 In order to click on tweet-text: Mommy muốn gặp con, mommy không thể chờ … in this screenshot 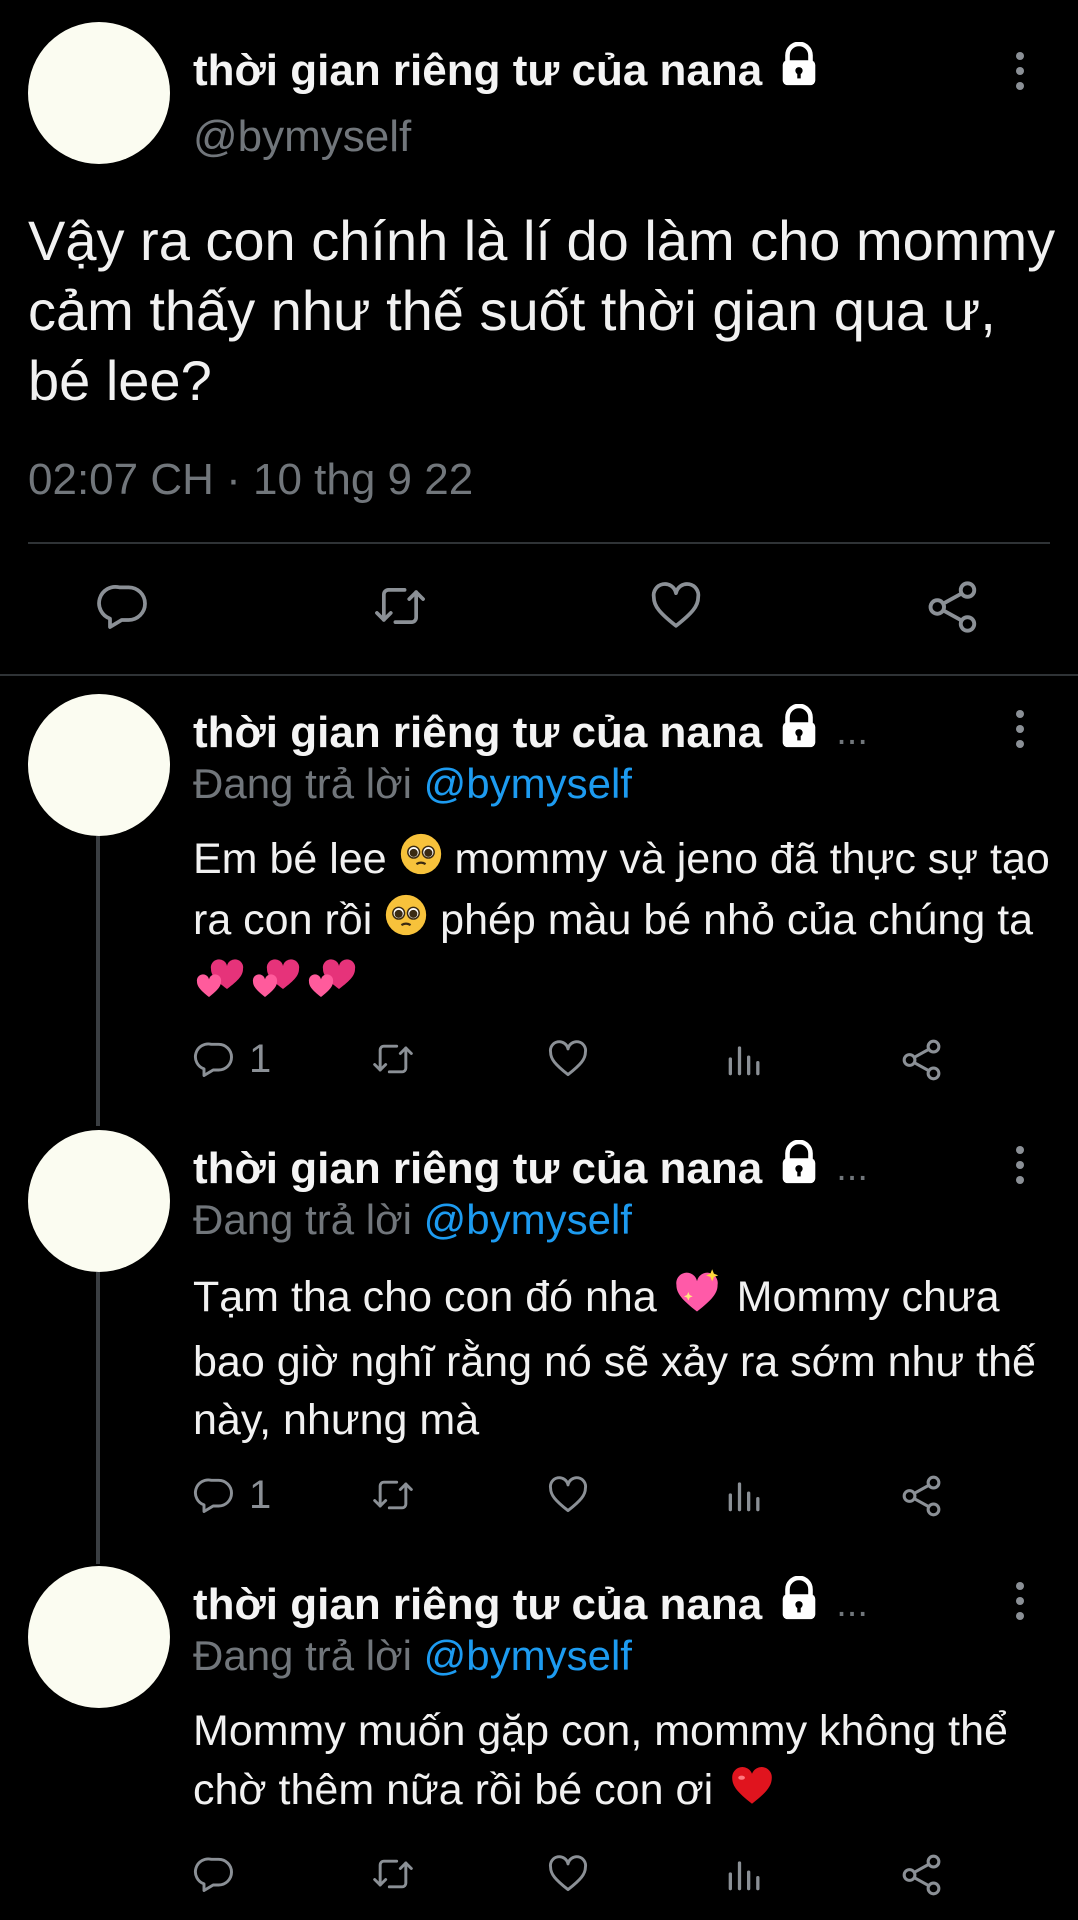, I will do `click(623, 1763)`.